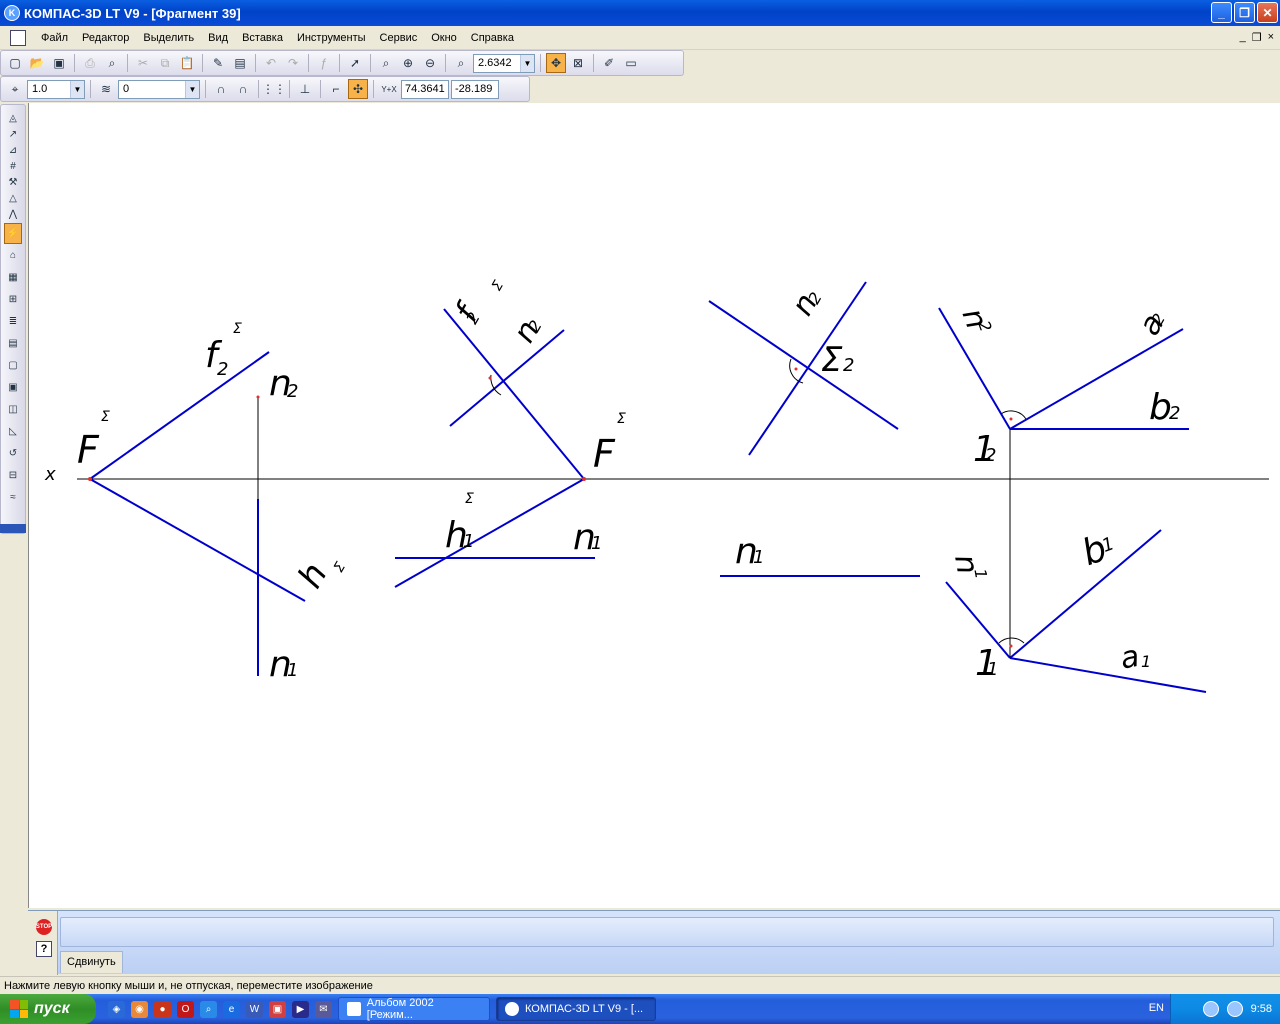 This screenshot has width=1280, height=1024. Describe the element at coordinates (1244, 12) in the screenshot. I see `restore-button: ❐` at that location.